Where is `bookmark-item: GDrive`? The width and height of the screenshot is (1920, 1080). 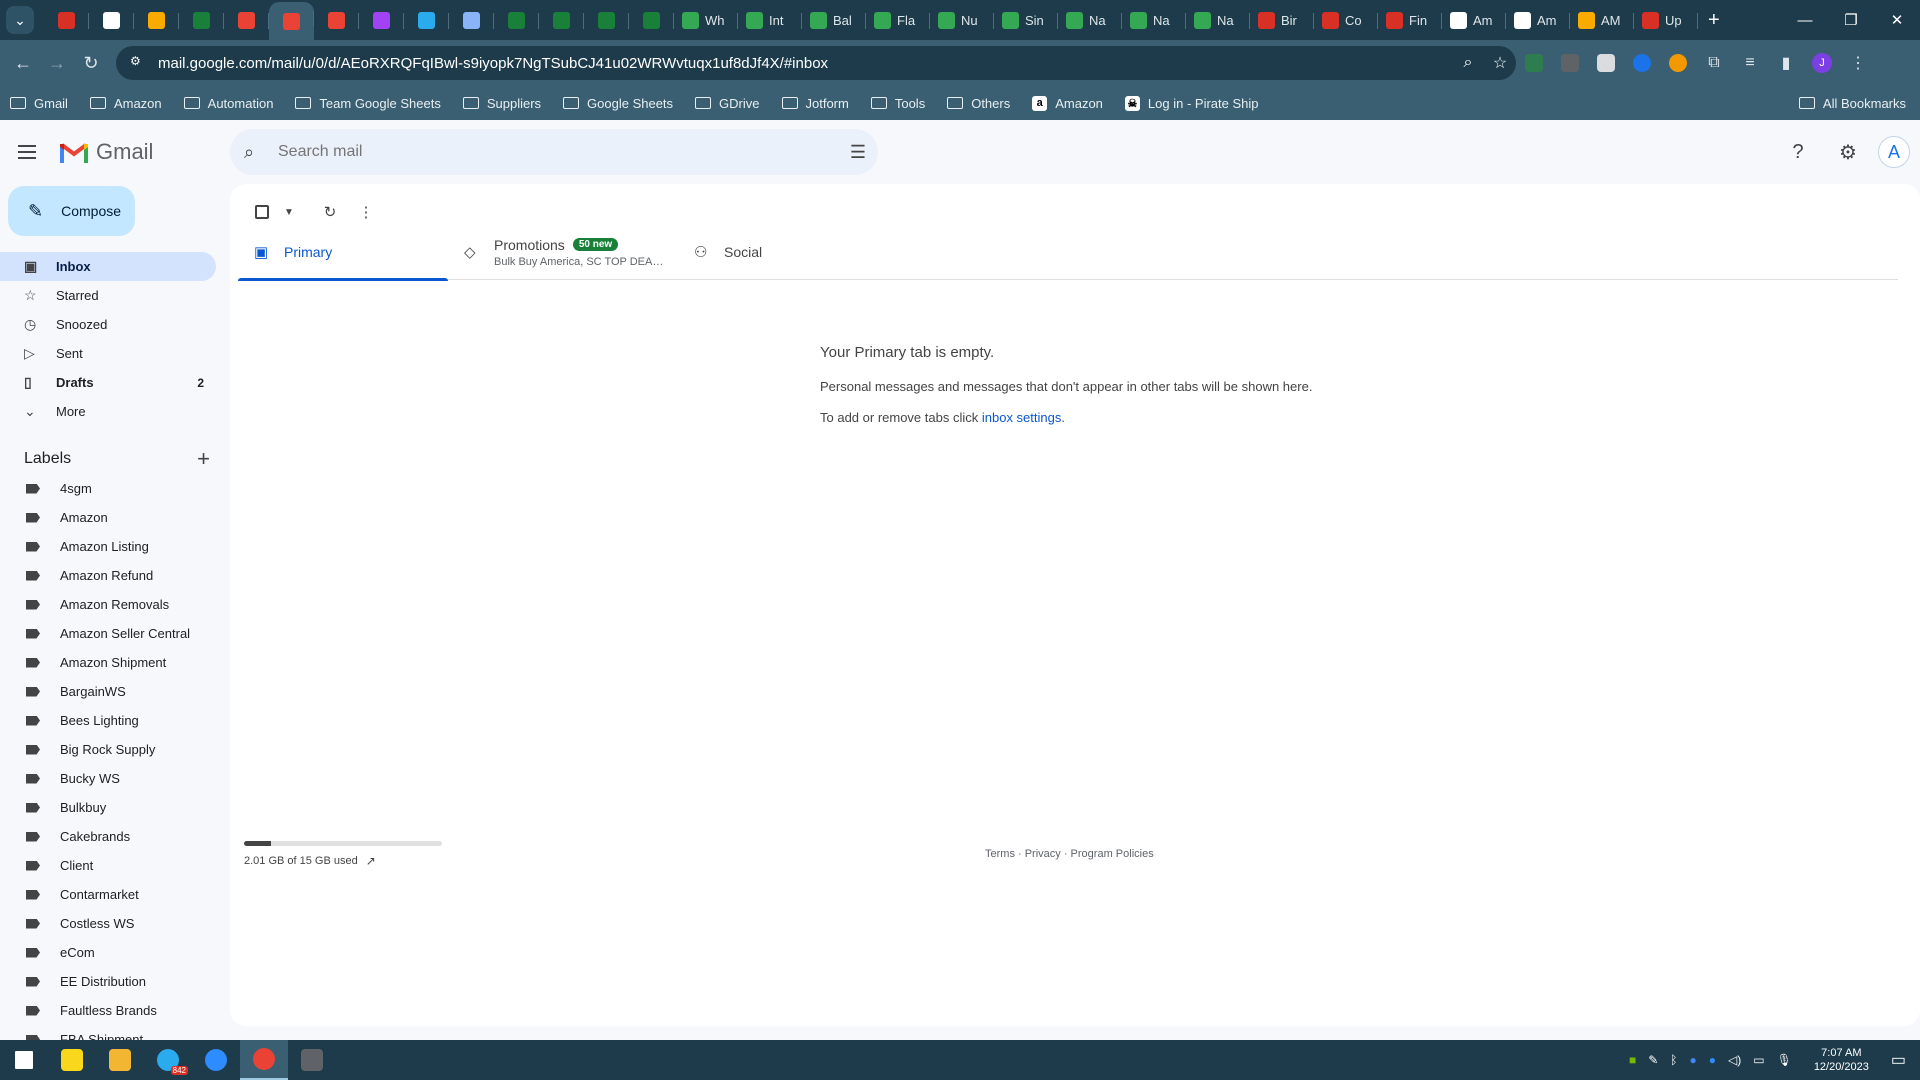
bookmark-item: GDrive is located at coordinates (727, 103).